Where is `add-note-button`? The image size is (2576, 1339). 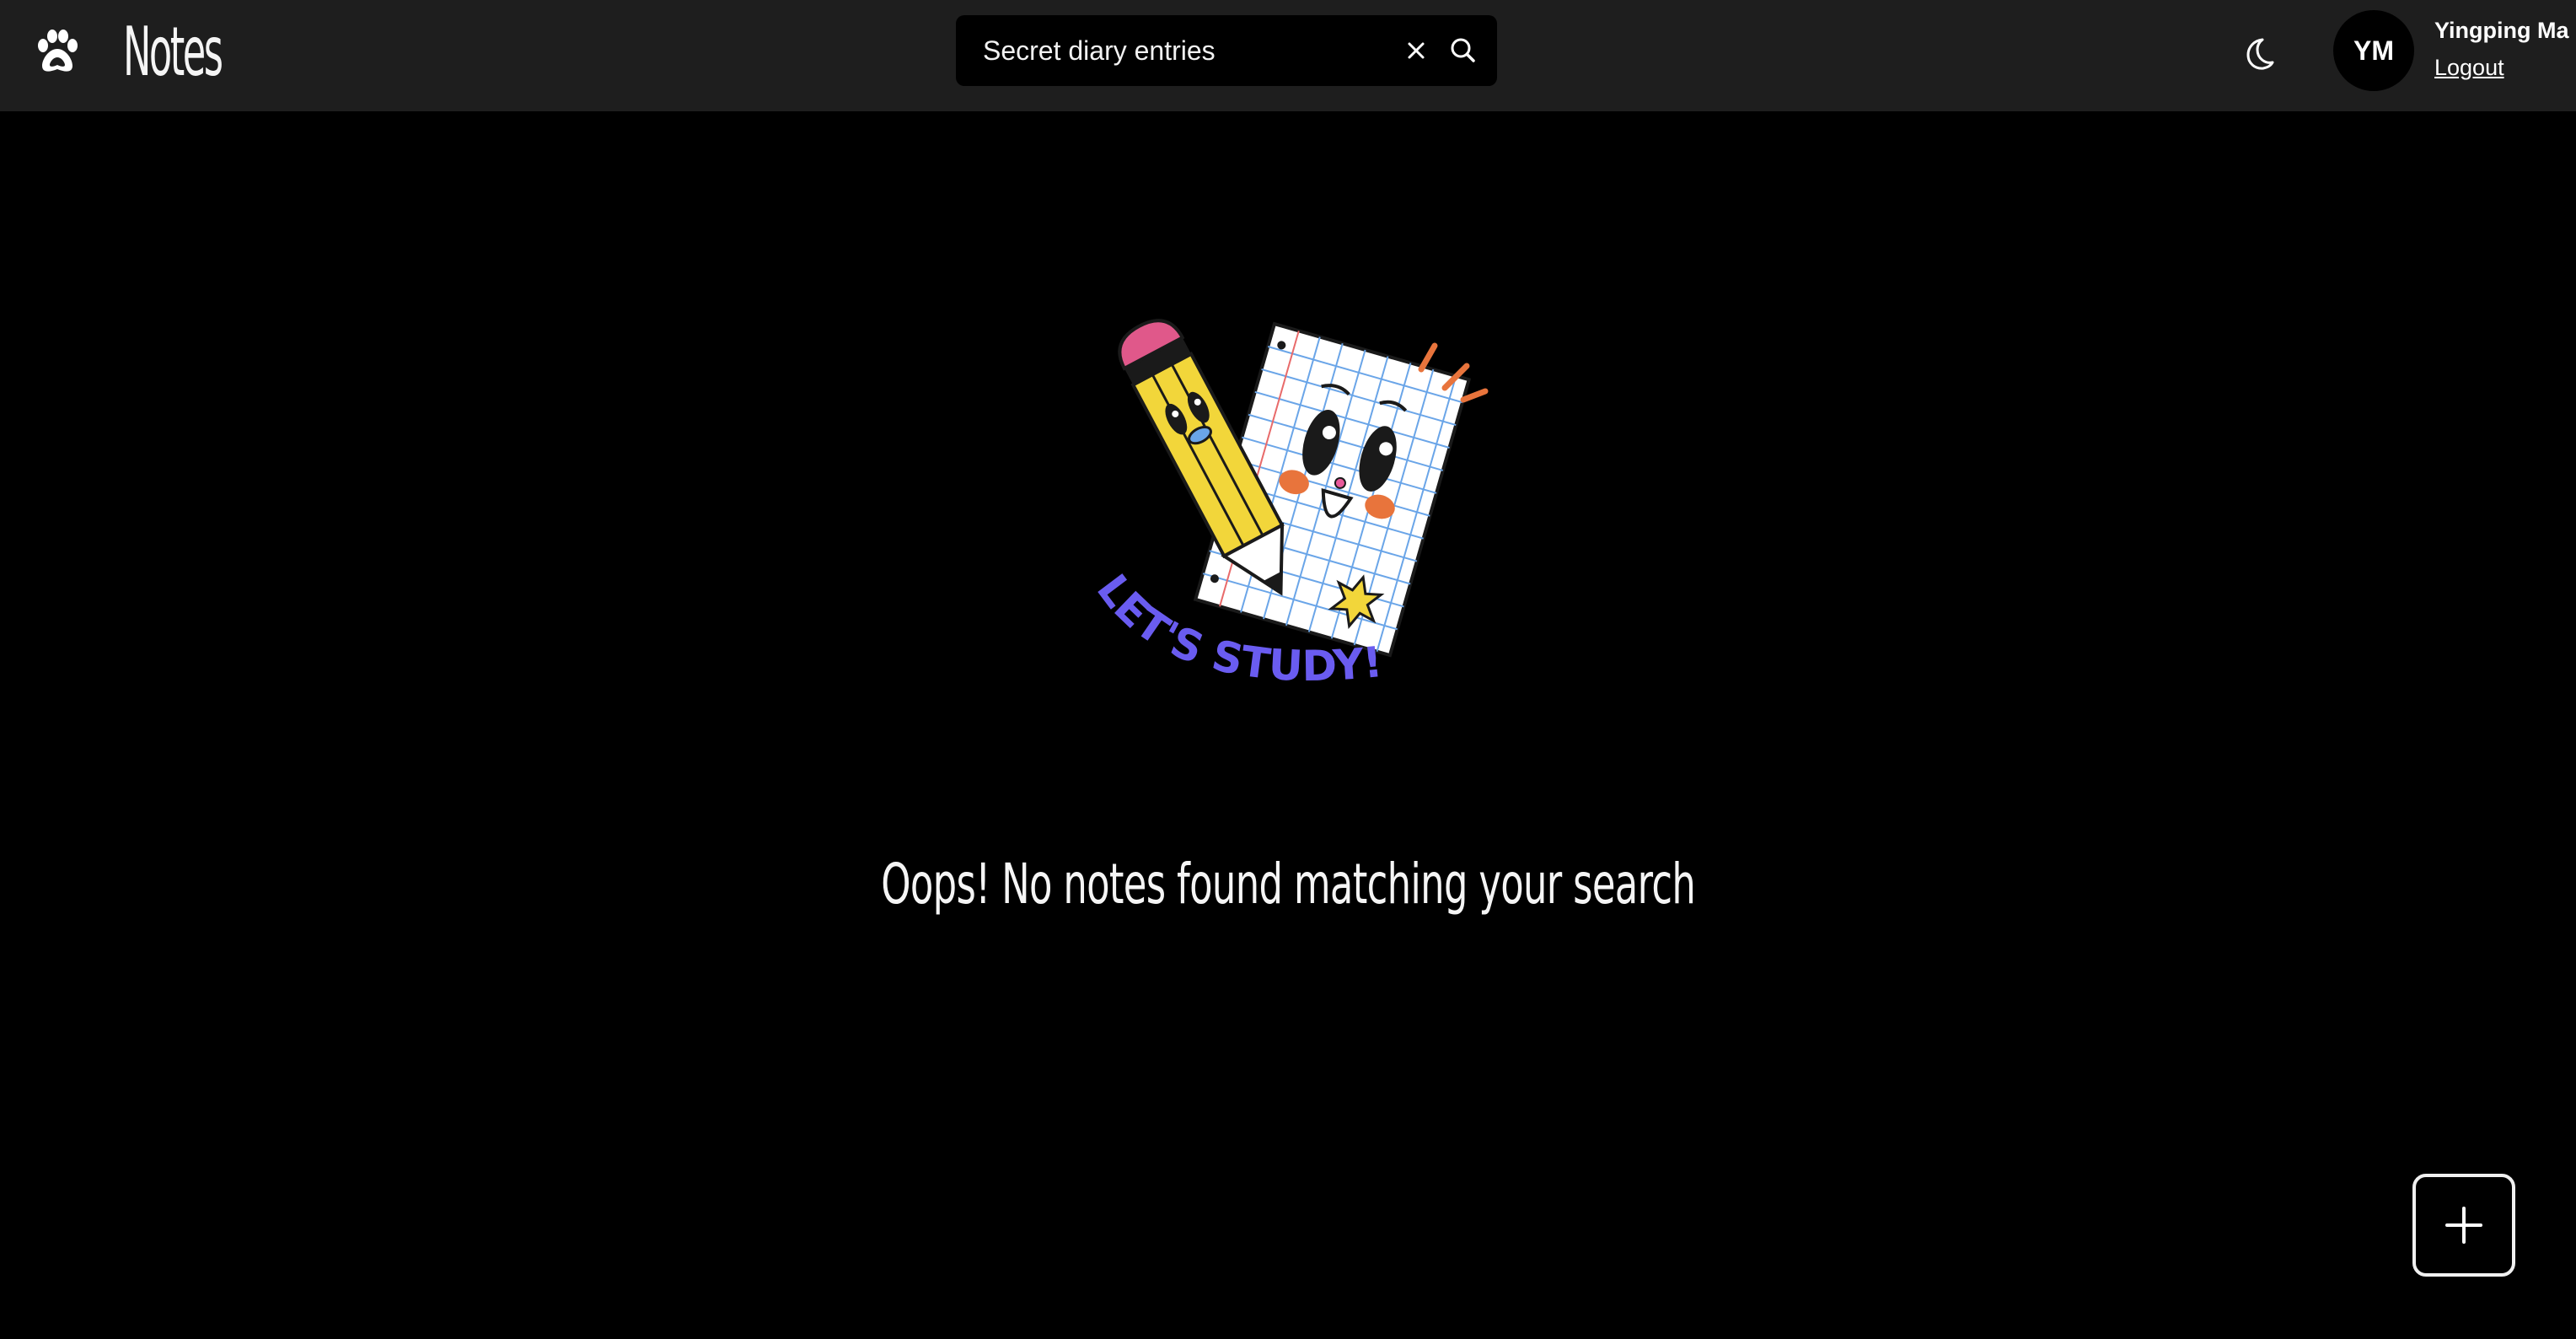
add-note-button is located at coordinates (2463, 1225).